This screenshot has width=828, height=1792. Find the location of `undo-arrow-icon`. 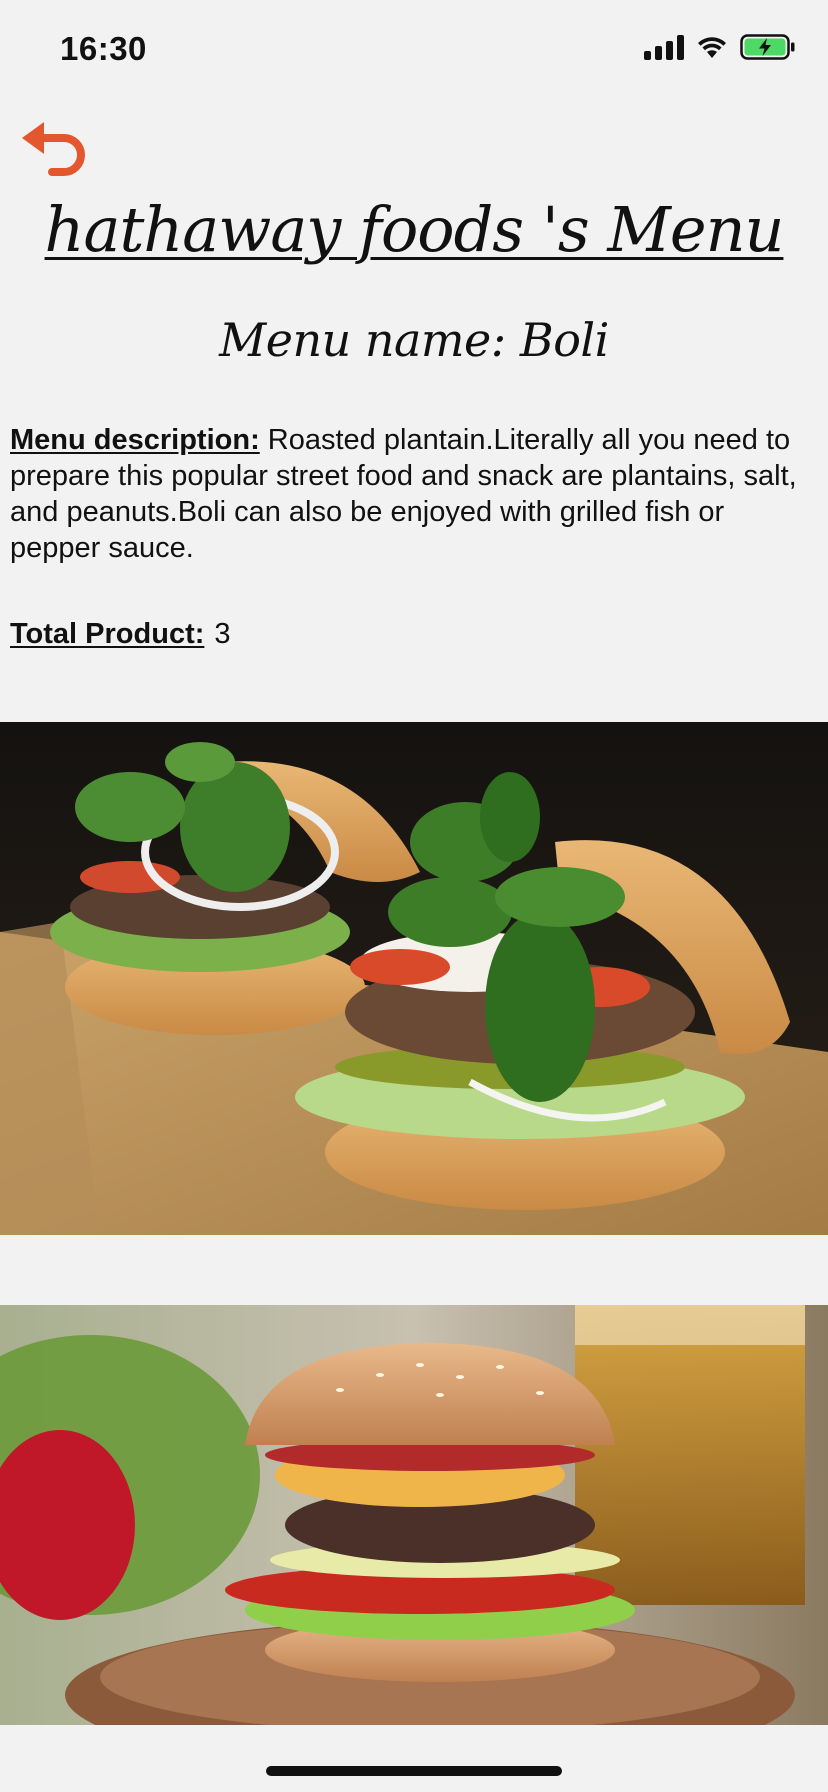

undo-arrow-icon is located at coordinates (53, 149).